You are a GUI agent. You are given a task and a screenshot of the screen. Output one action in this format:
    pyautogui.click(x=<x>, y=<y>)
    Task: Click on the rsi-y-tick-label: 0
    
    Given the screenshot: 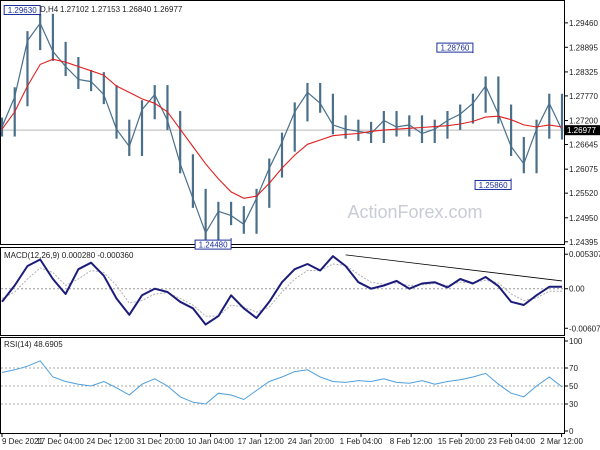 What is the action you would take?
    pyautogui.click(x=571, y=431)
    